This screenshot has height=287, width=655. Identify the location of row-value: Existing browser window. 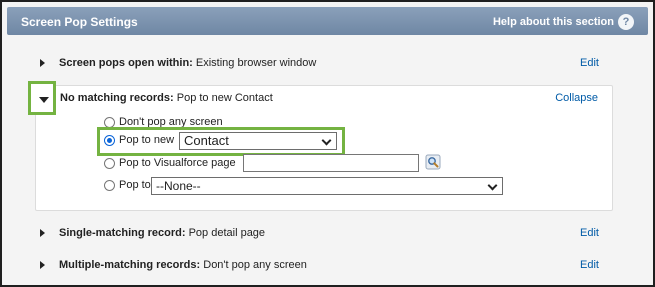
(256, 63).